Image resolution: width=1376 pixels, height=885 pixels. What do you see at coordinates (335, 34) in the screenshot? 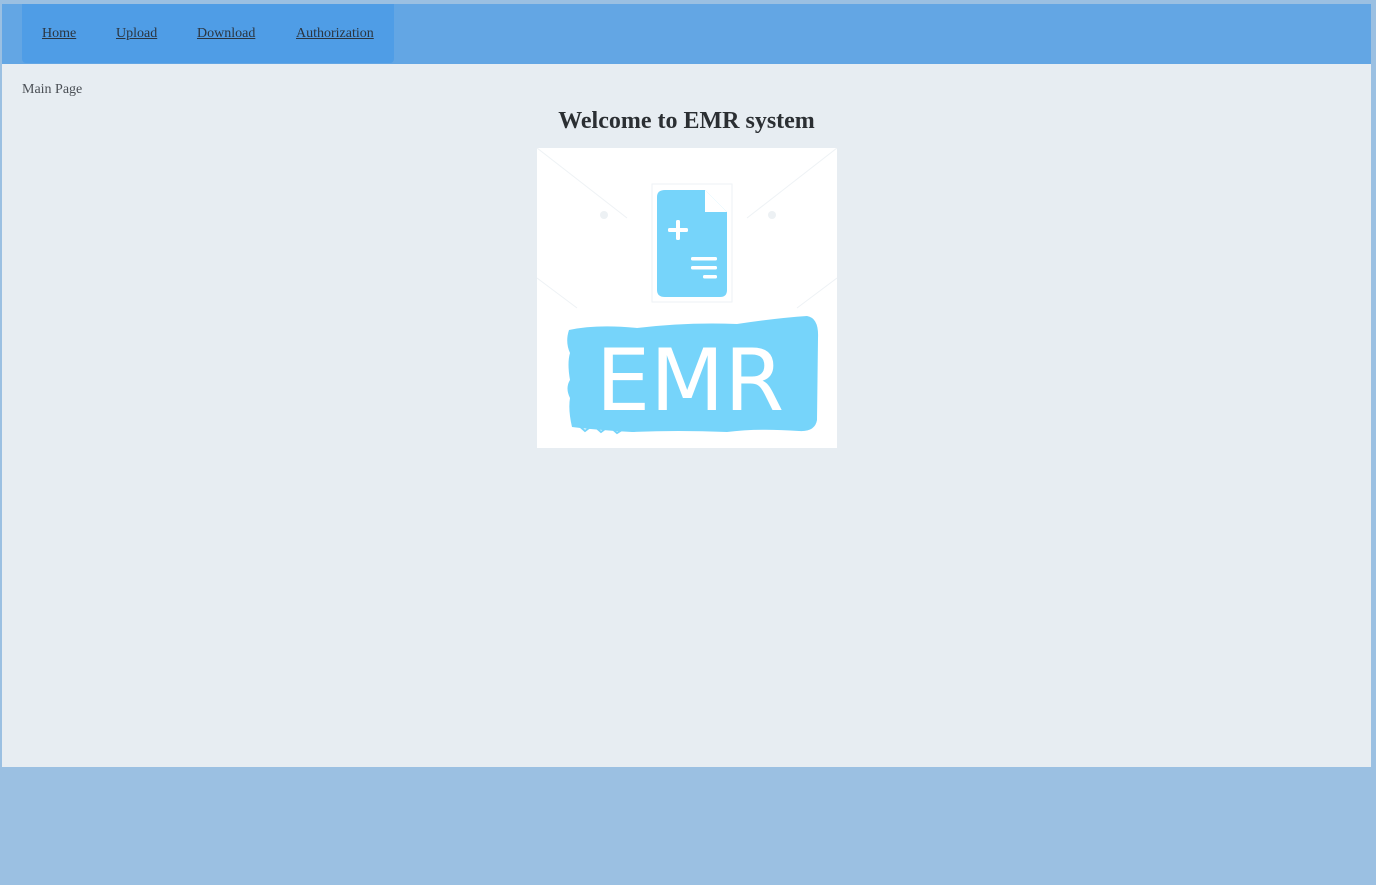
I see `nav-link-authorization: Authorization` at bounding box center [335, 34].